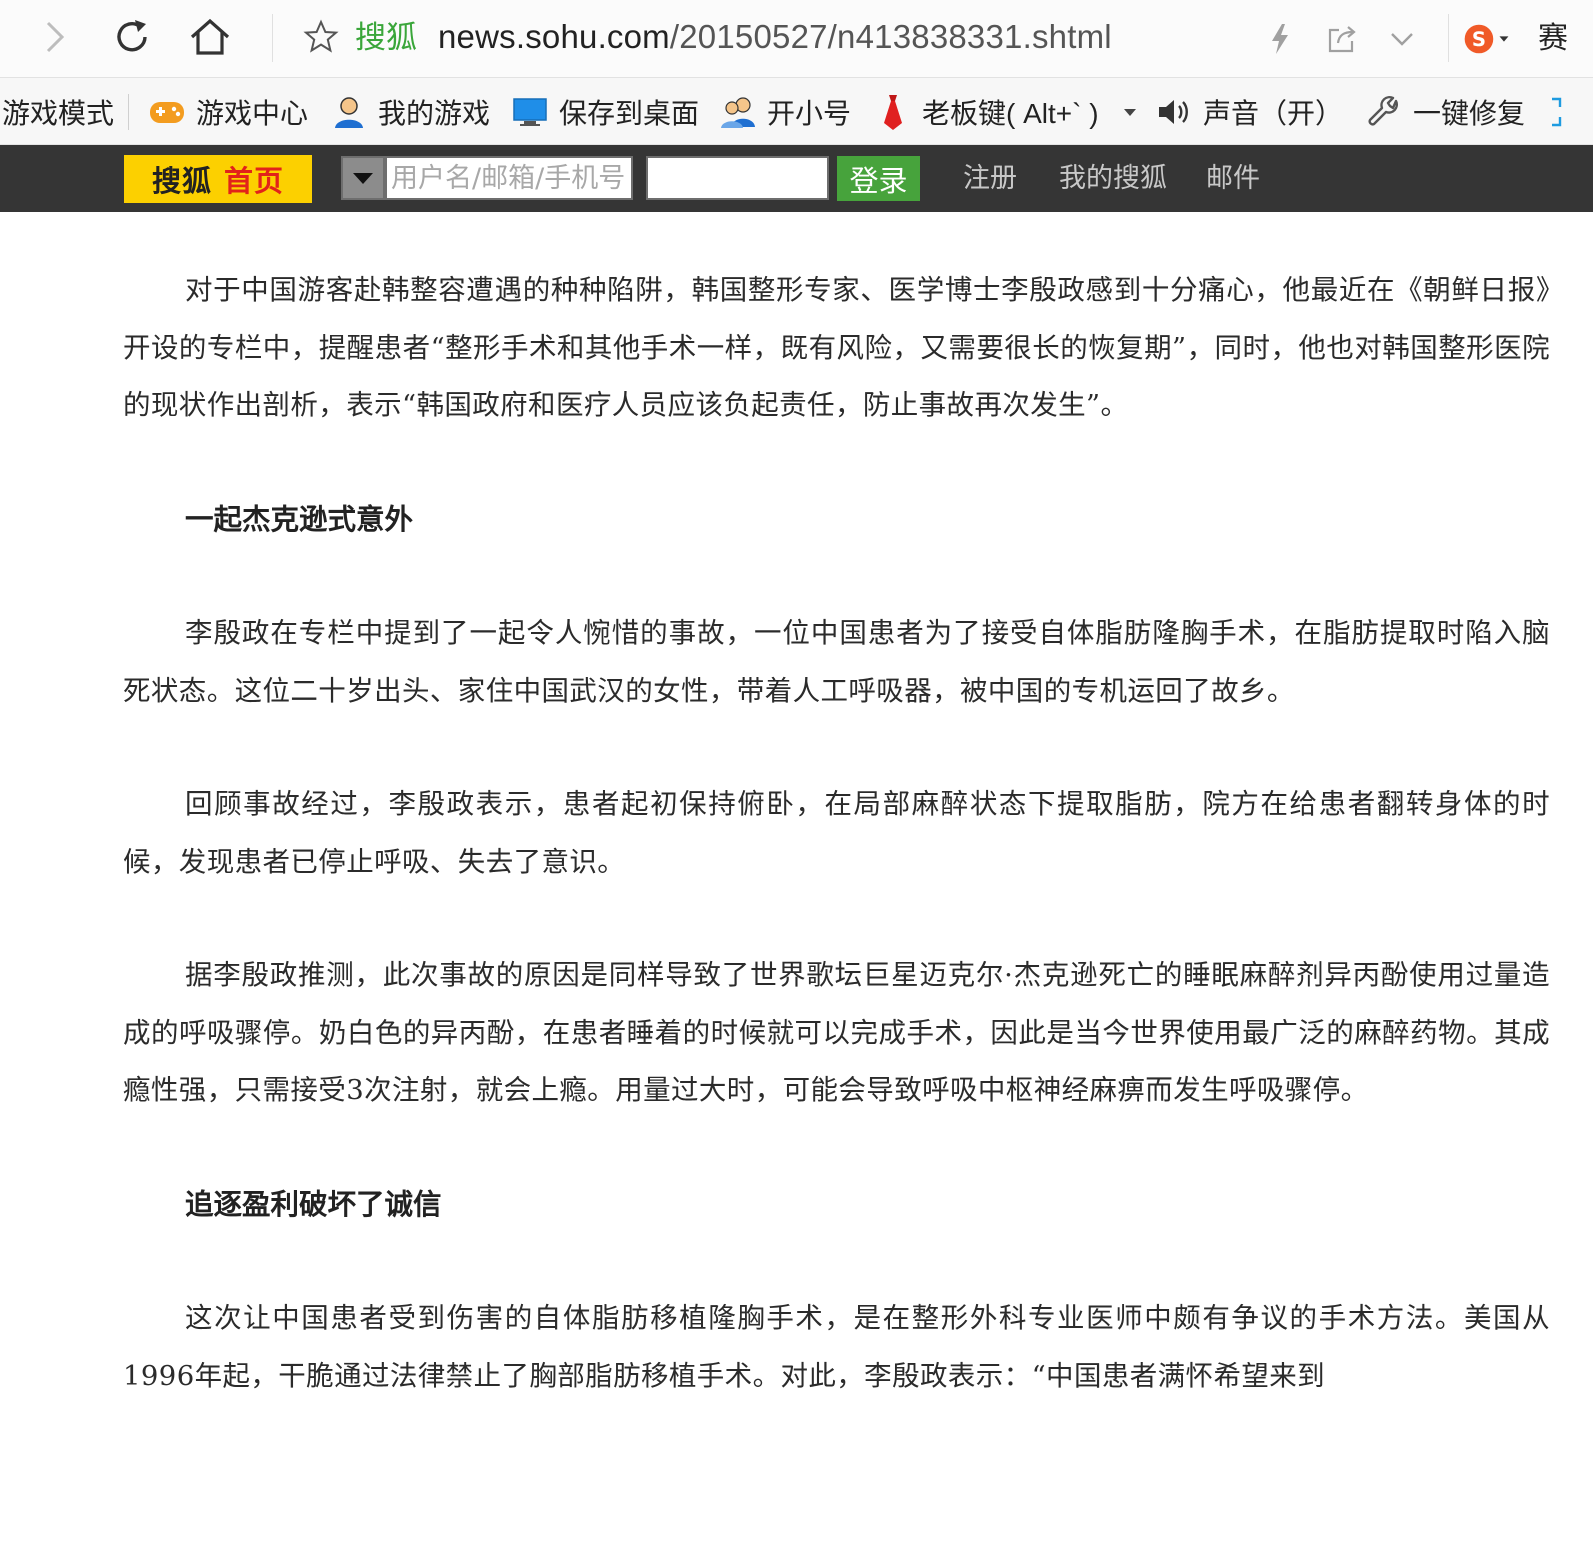 The width and height of the screenshot is (1593, 1550). I want to click on share-icon, so click(1342, 39).